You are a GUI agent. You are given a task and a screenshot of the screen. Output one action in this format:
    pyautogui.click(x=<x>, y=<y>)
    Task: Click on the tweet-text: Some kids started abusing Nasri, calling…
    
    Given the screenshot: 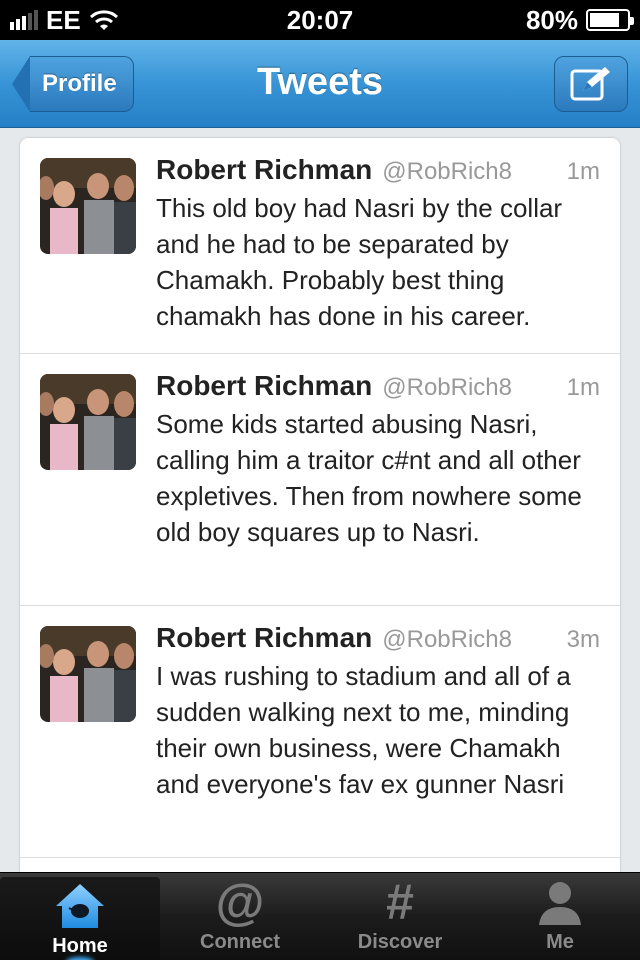 What is the action you would take?
    pyautogui.click(x=369, y=478)
    